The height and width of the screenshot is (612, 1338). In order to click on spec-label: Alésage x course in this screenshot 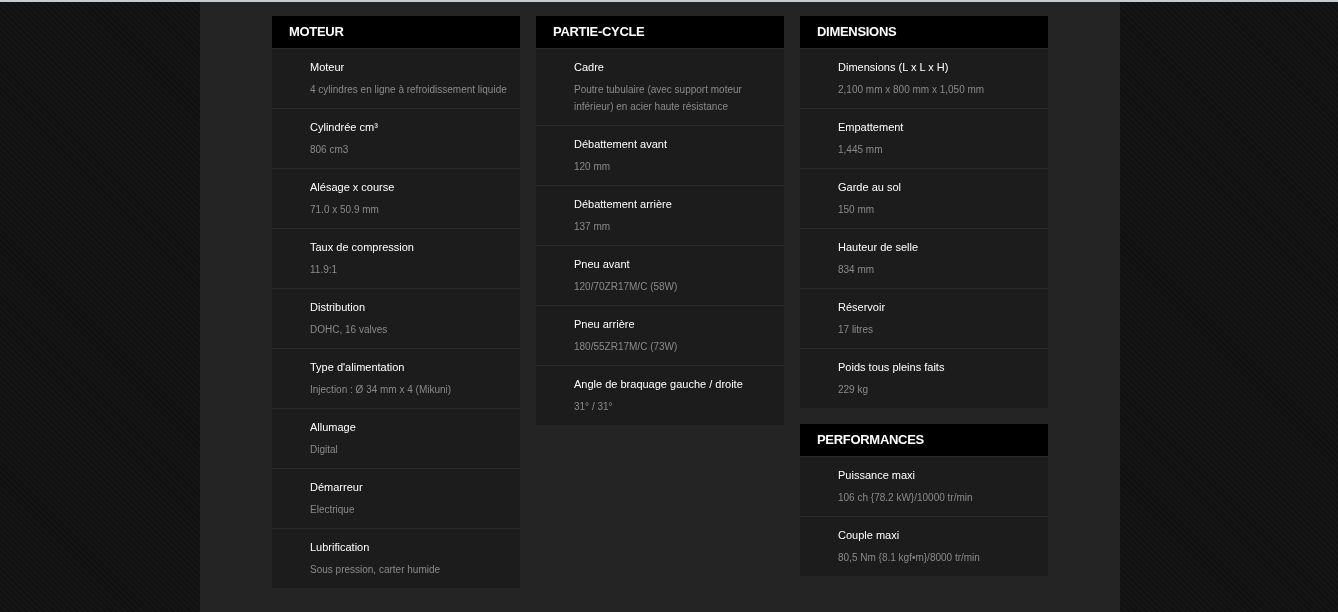, I will do `click(353, 187)`.